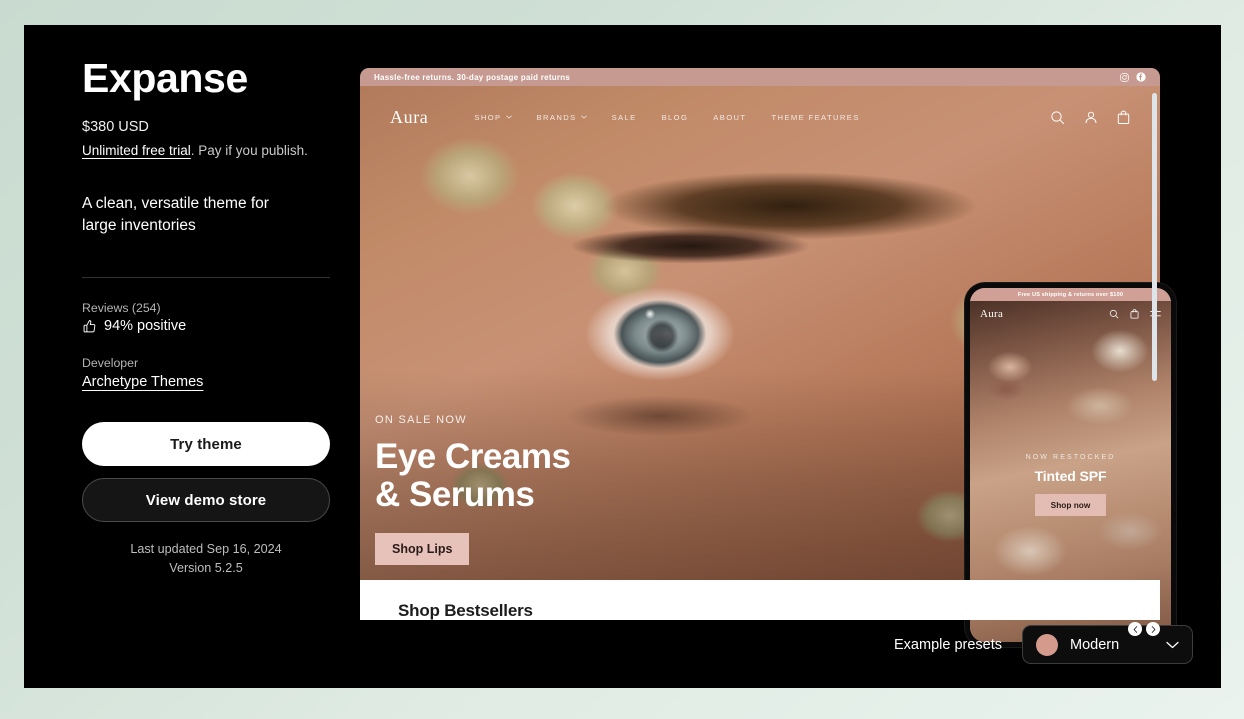  I want to click on carousel-next-button, so click(1153, 629).